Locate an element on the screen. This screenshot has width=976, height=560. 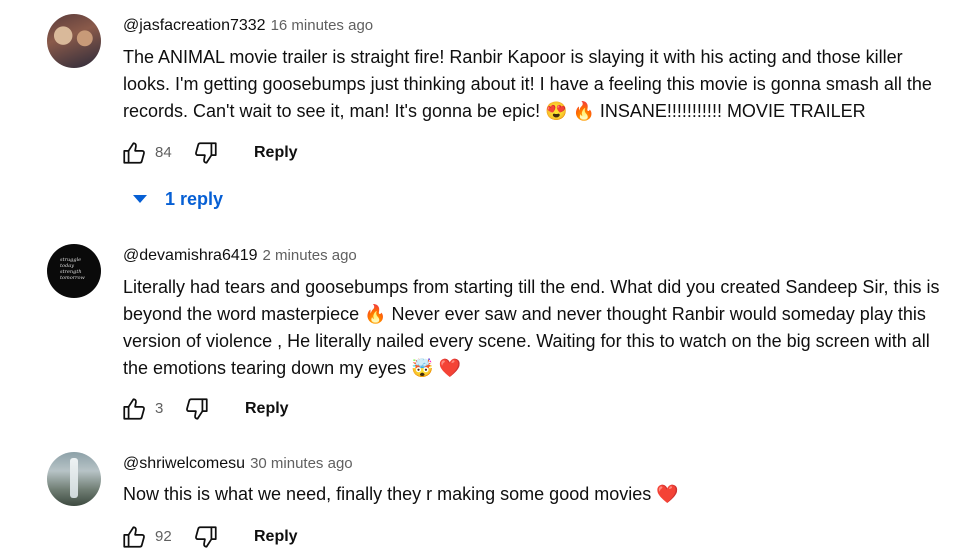
triangle-down-icon is located at coordinates (140, 199).